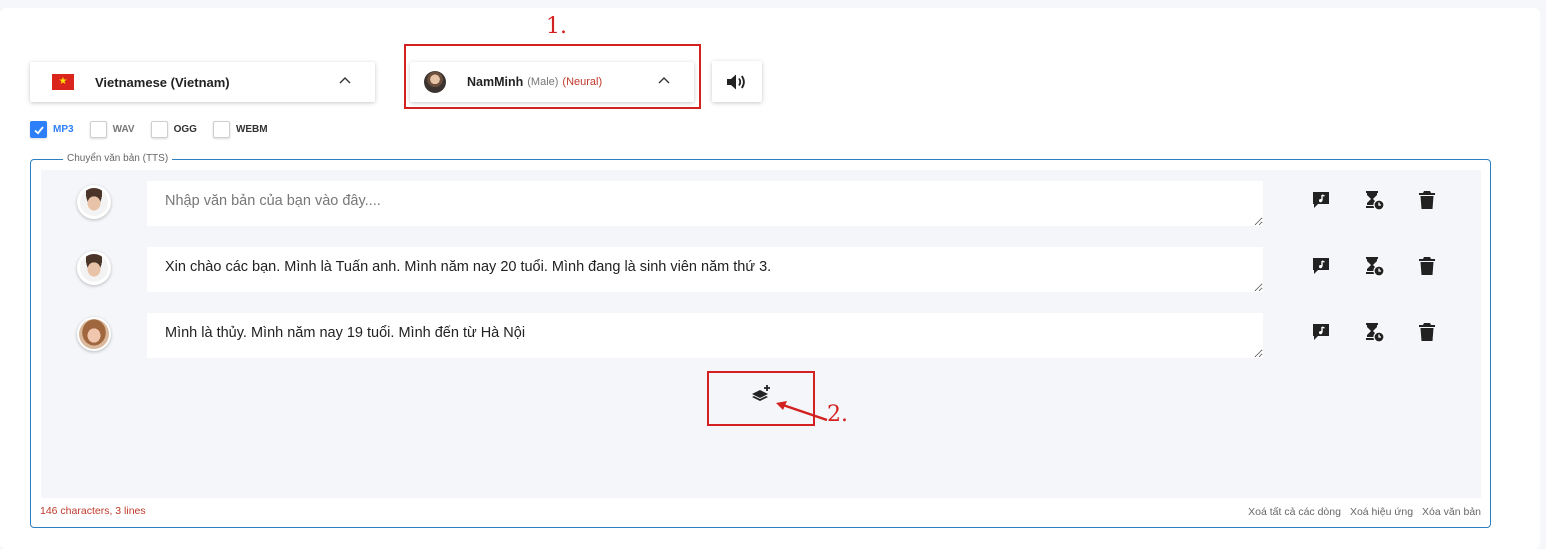  I want to click on format-wav-checkbox, so click(98, 129).